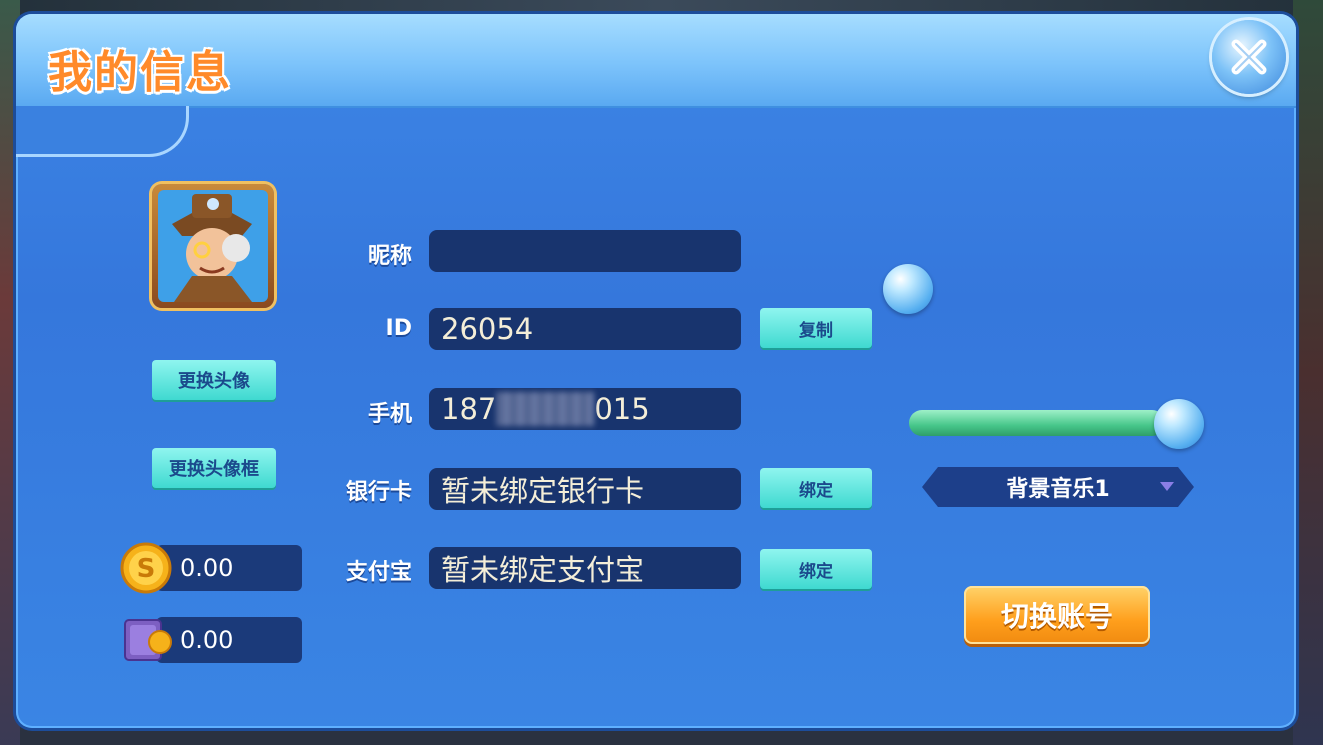 This screenshot has width=1323, height=745. What do you see at coordinates (207, 640) in the screenshot?
I see `safe-balance-value: 0.00` at bounding box center [207, 640].